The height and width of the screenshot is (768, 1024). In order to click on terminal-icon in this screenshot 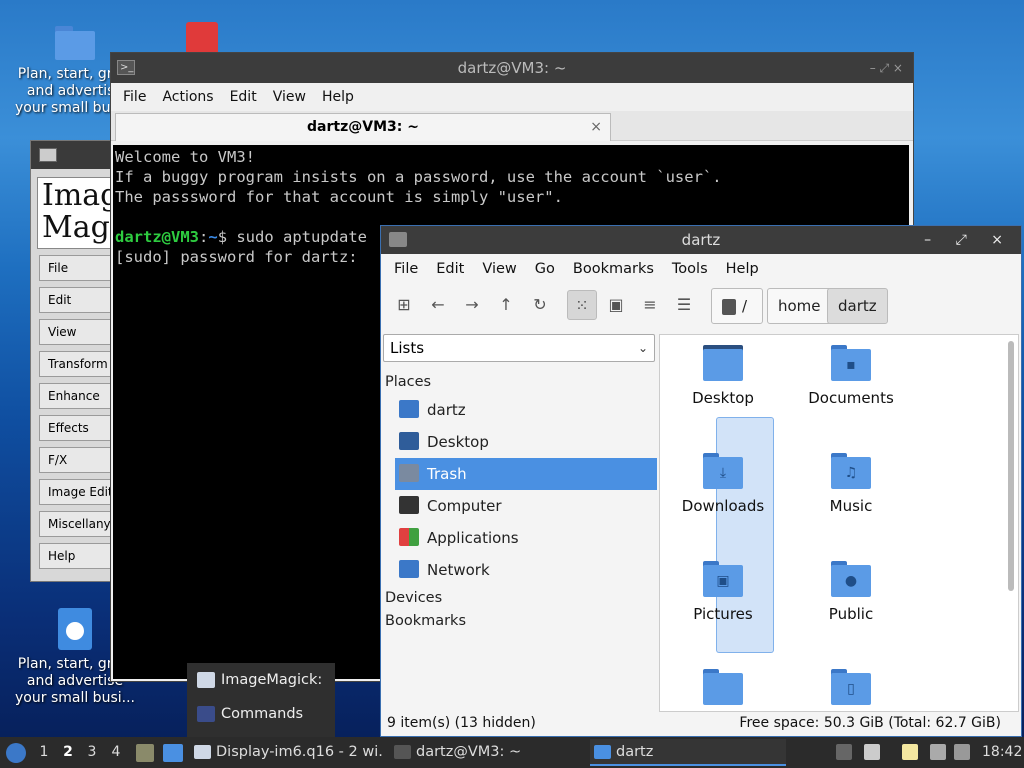, I will do `click(402, 752)`.